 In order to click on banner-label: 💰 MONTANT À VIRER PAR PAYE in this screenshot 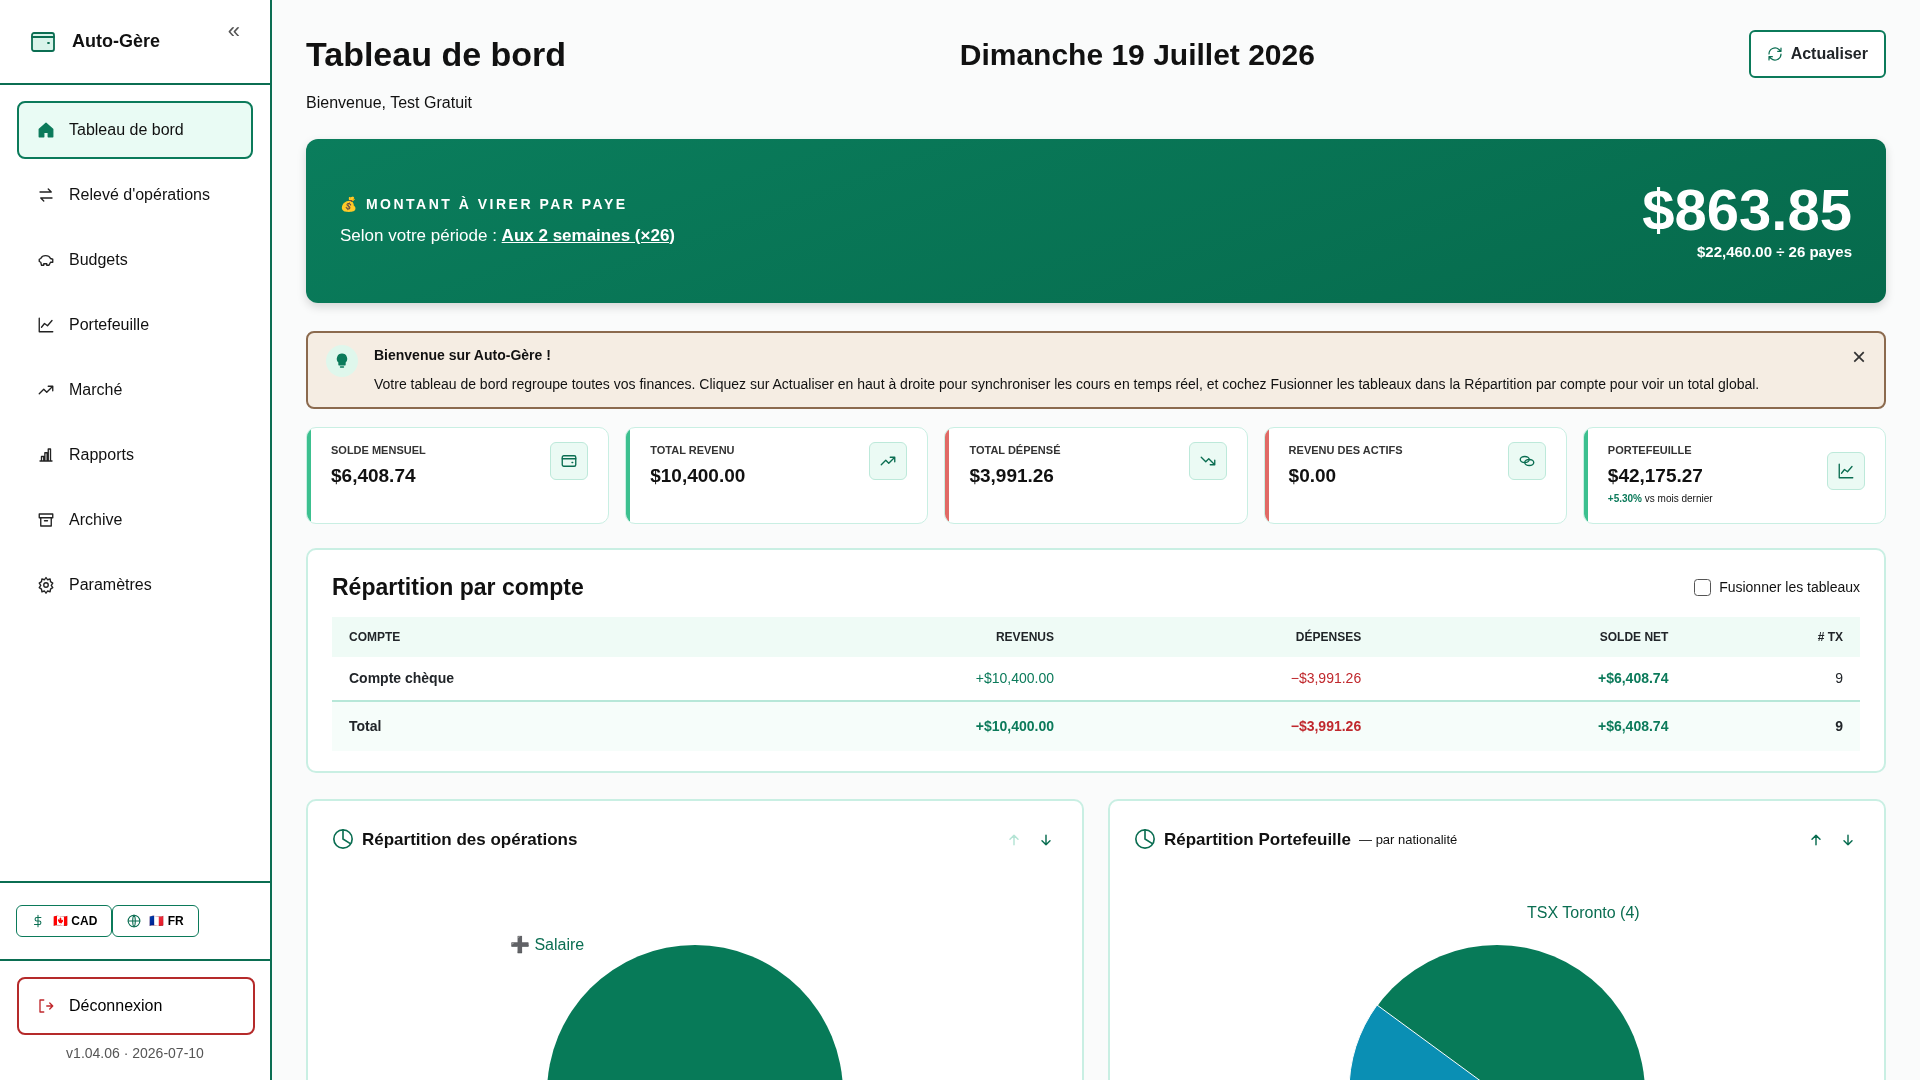, I will do `click(484, 204)`.